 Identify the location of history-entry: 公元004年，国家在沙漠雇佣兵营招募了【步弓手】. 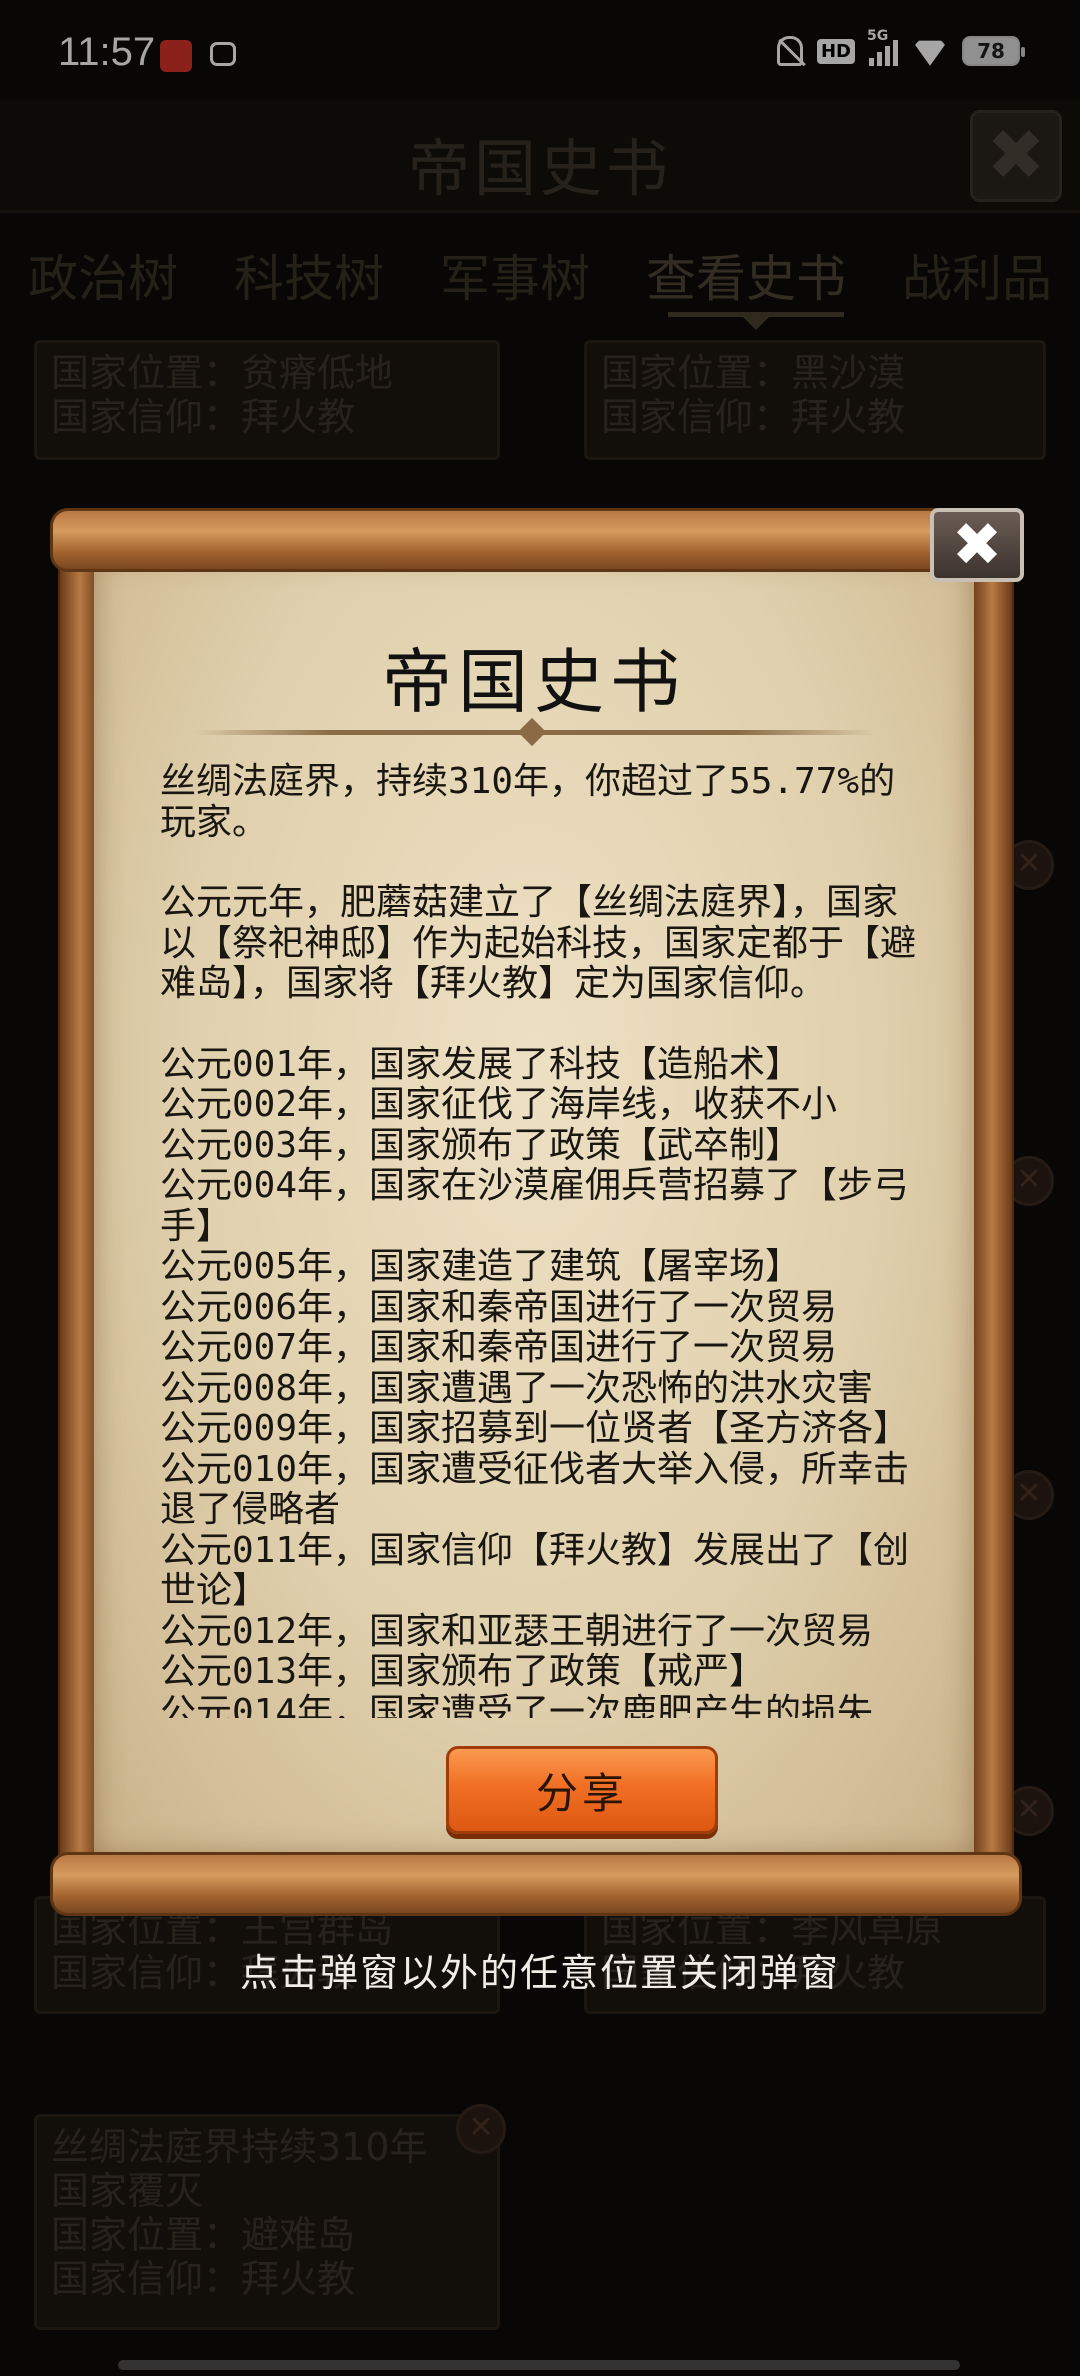
(535, 1206).